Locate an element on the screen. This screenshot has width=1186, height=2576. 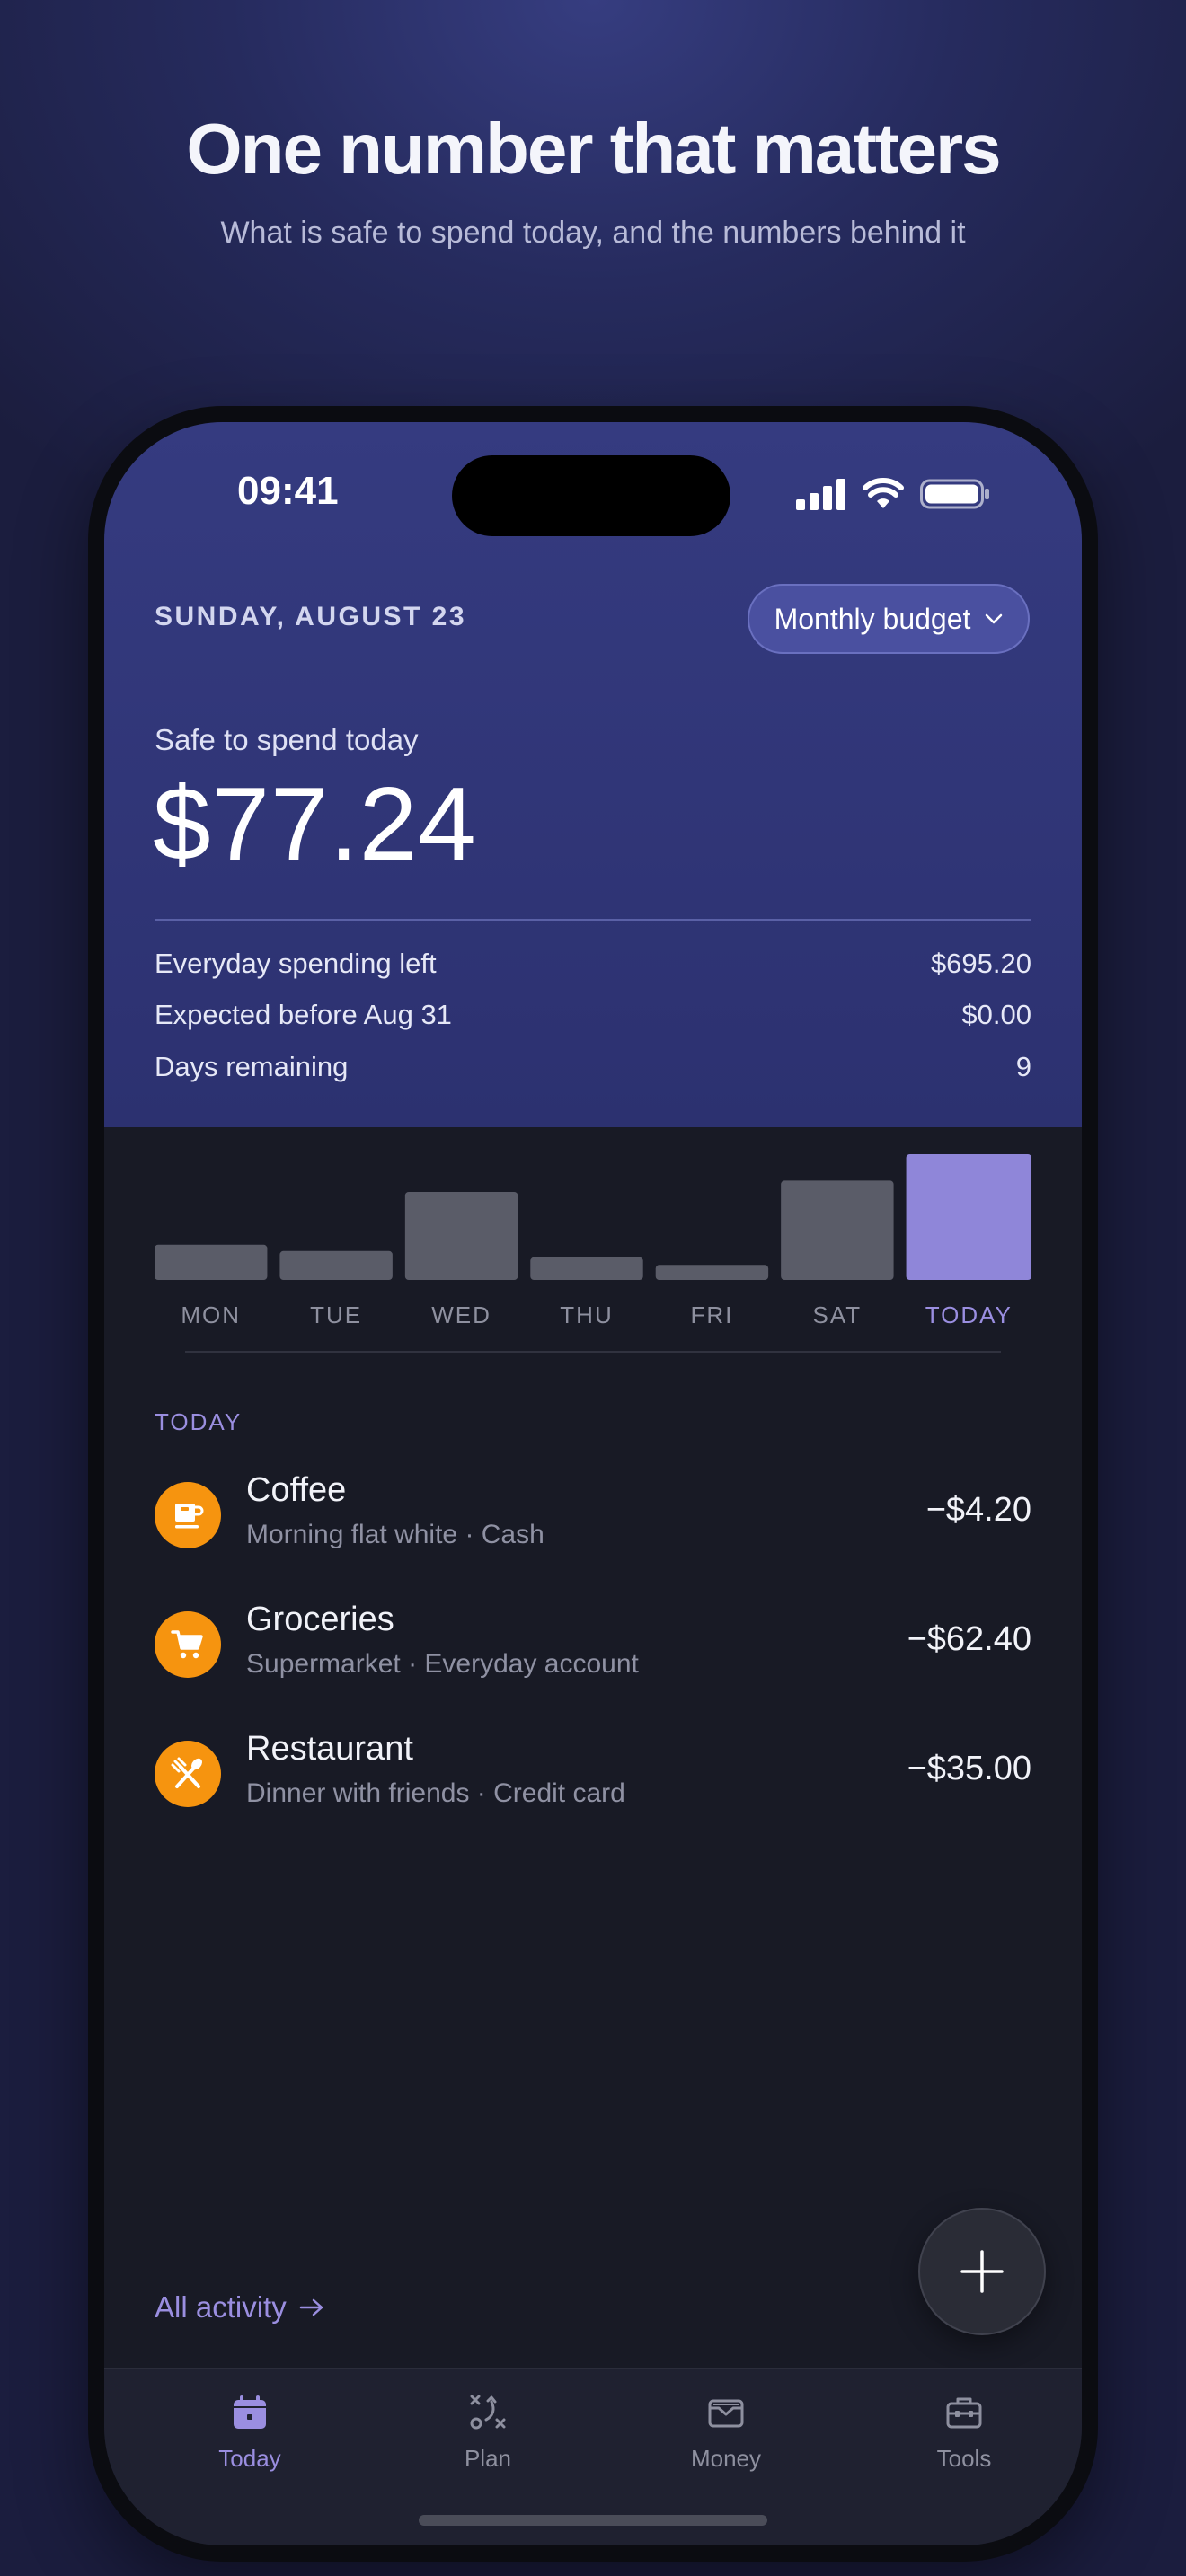
stat-label: Days remaining is located at coordinates (252, 1066).